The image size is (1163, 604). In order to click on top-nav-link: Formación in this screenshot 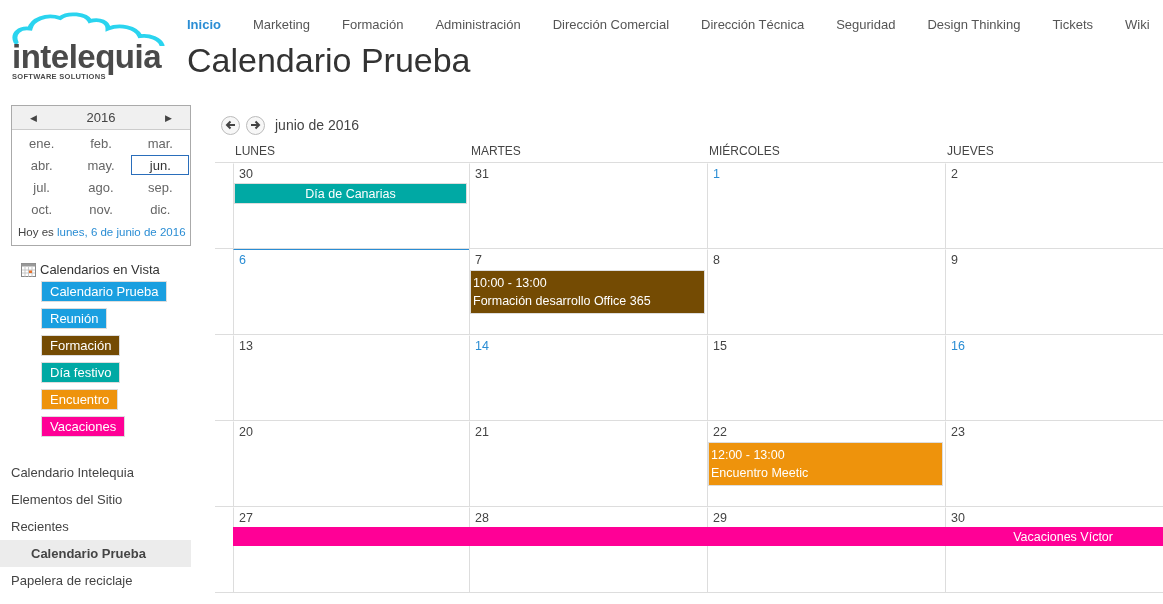, I will do `click(373, 25)`.